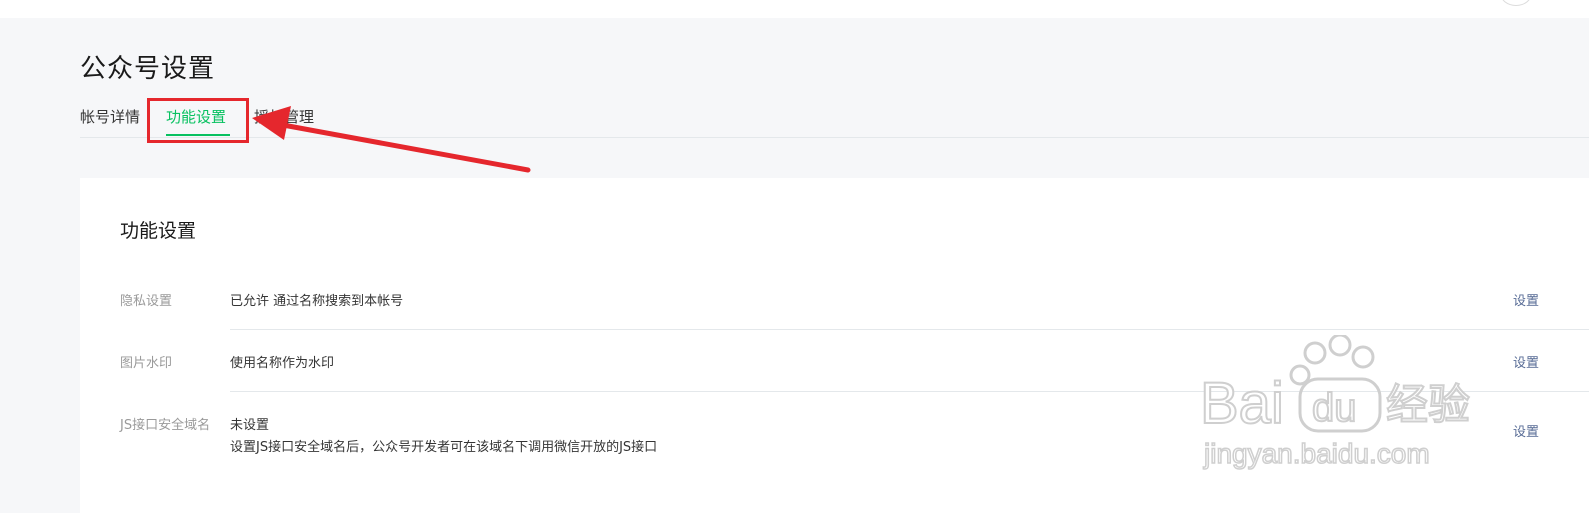  What do you see at coordinates (284, 122) in the screenshot?
I see `tab-authorization-management: 授权管理` at bounding box center [284, 122].